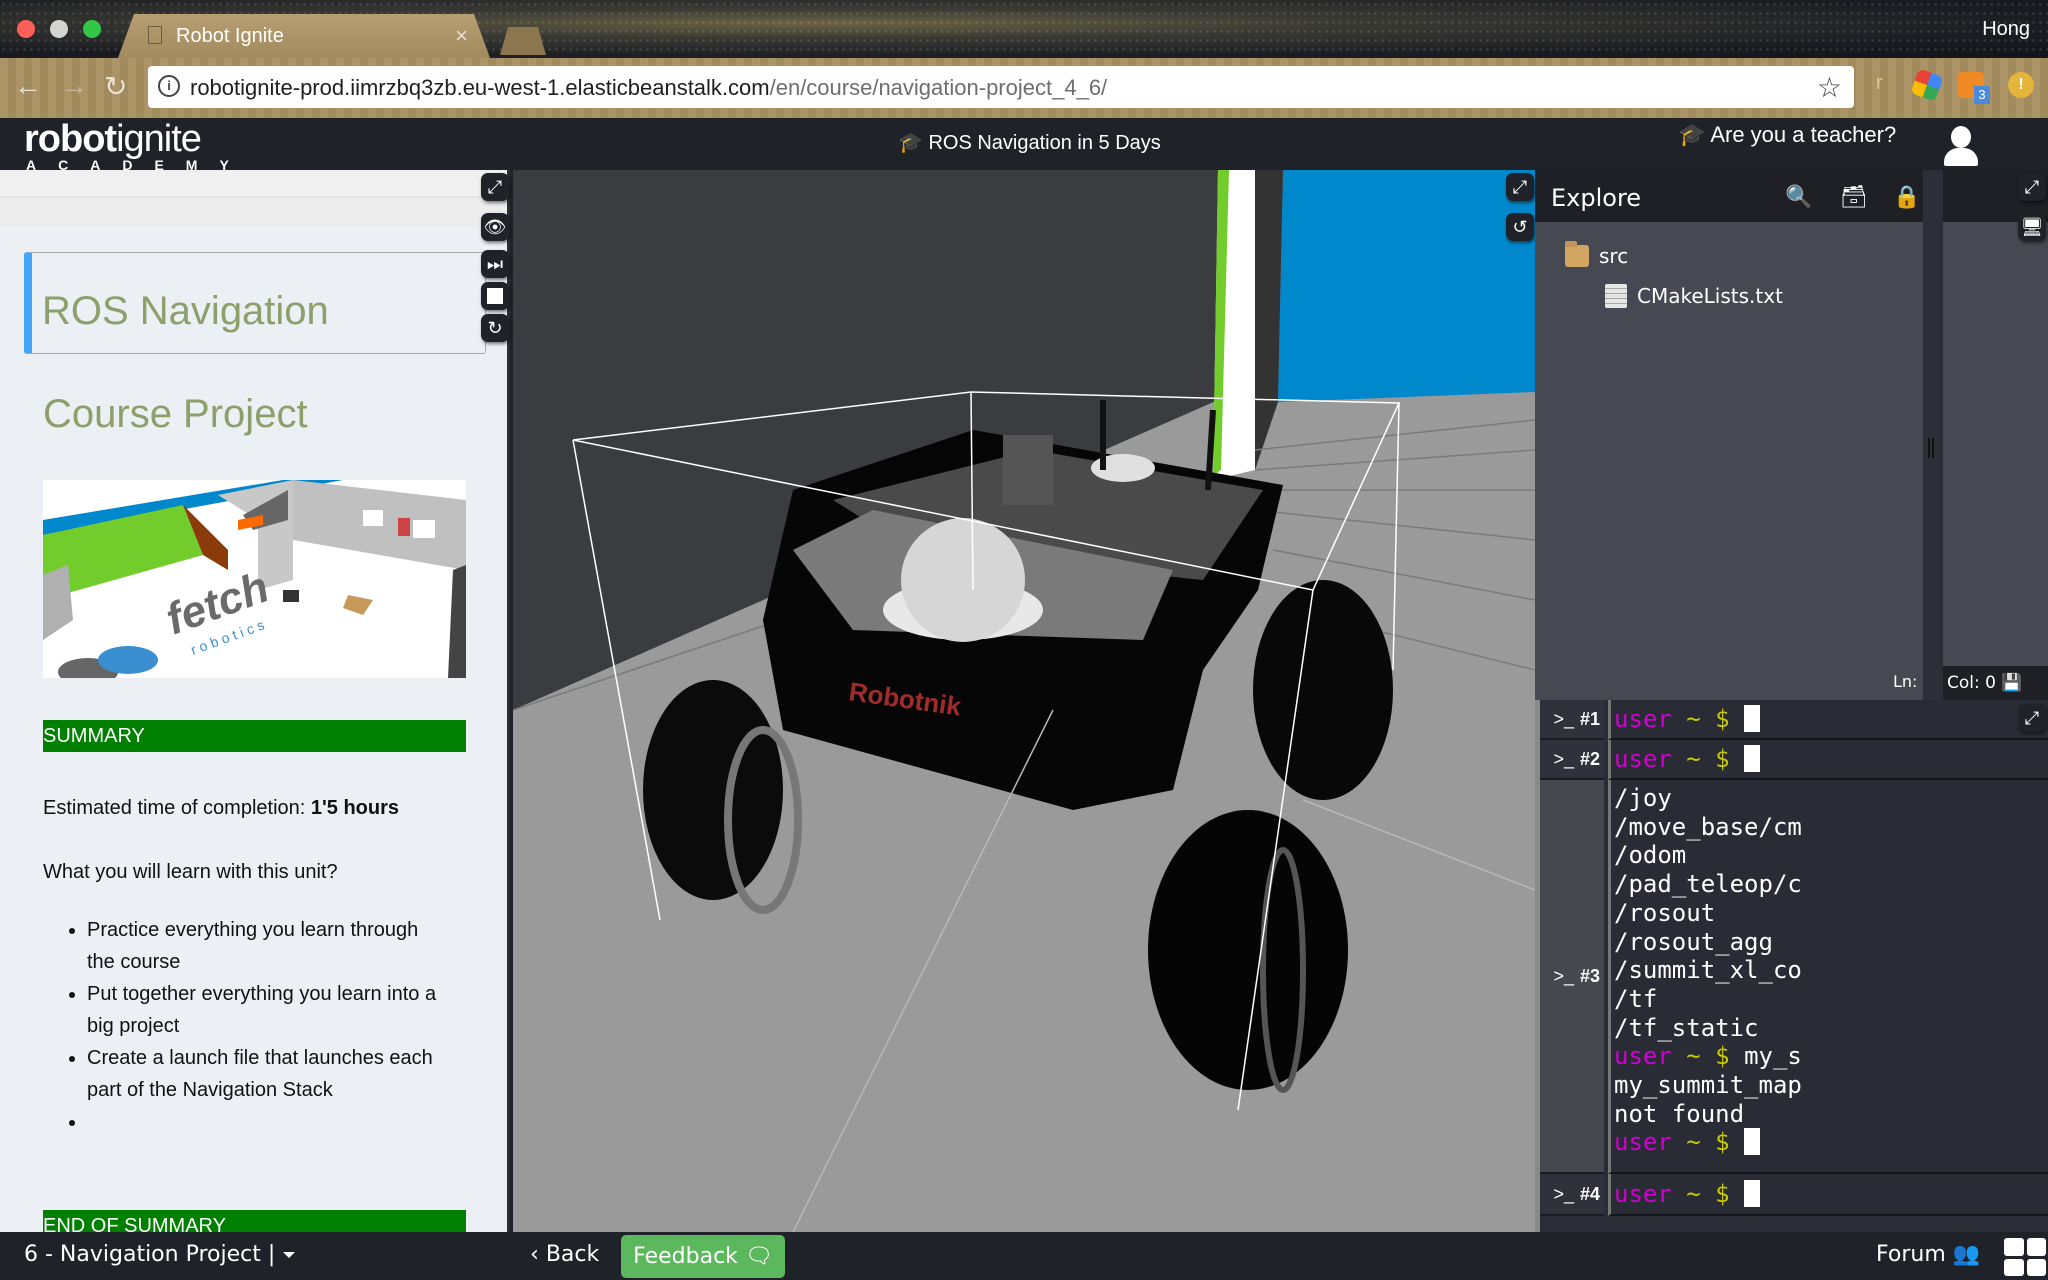  What do you see at coordinates (2006, 29) in the screenshot?
I see `profile-name: Hong` at bounding box center [2006, 29].